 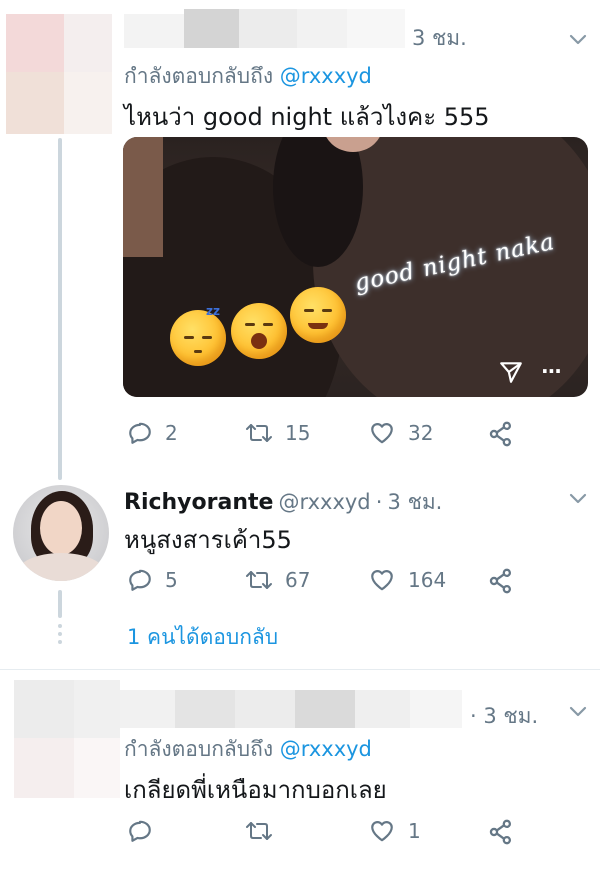 What do you see at coordinates (277, 433) in the screenshot?
I see `retweet-action: 15` at bounding box center [277, 433].